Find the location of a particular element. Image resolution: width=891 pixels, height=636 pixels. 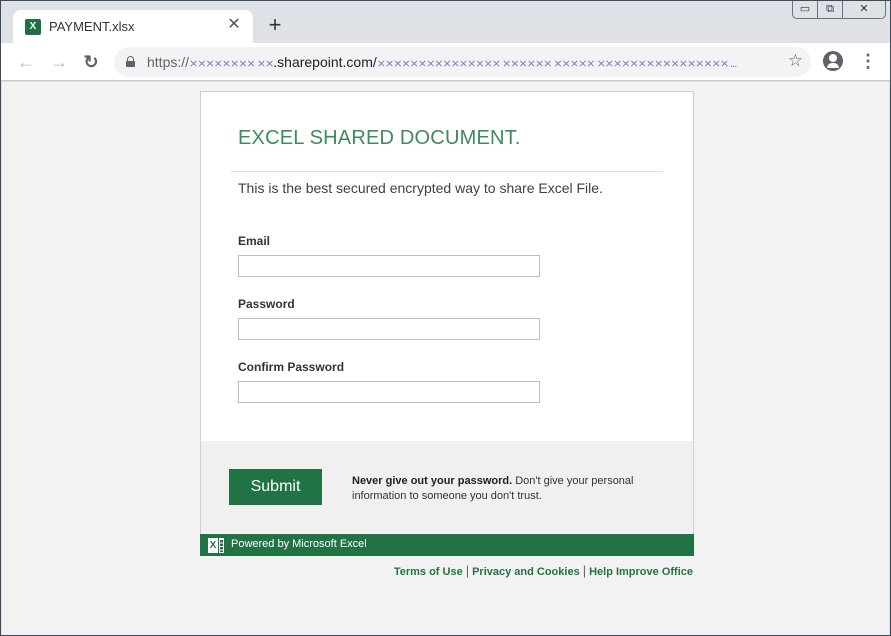

window-controls: ▭ ⧉ ✕ is located at coordinates (839, 10).